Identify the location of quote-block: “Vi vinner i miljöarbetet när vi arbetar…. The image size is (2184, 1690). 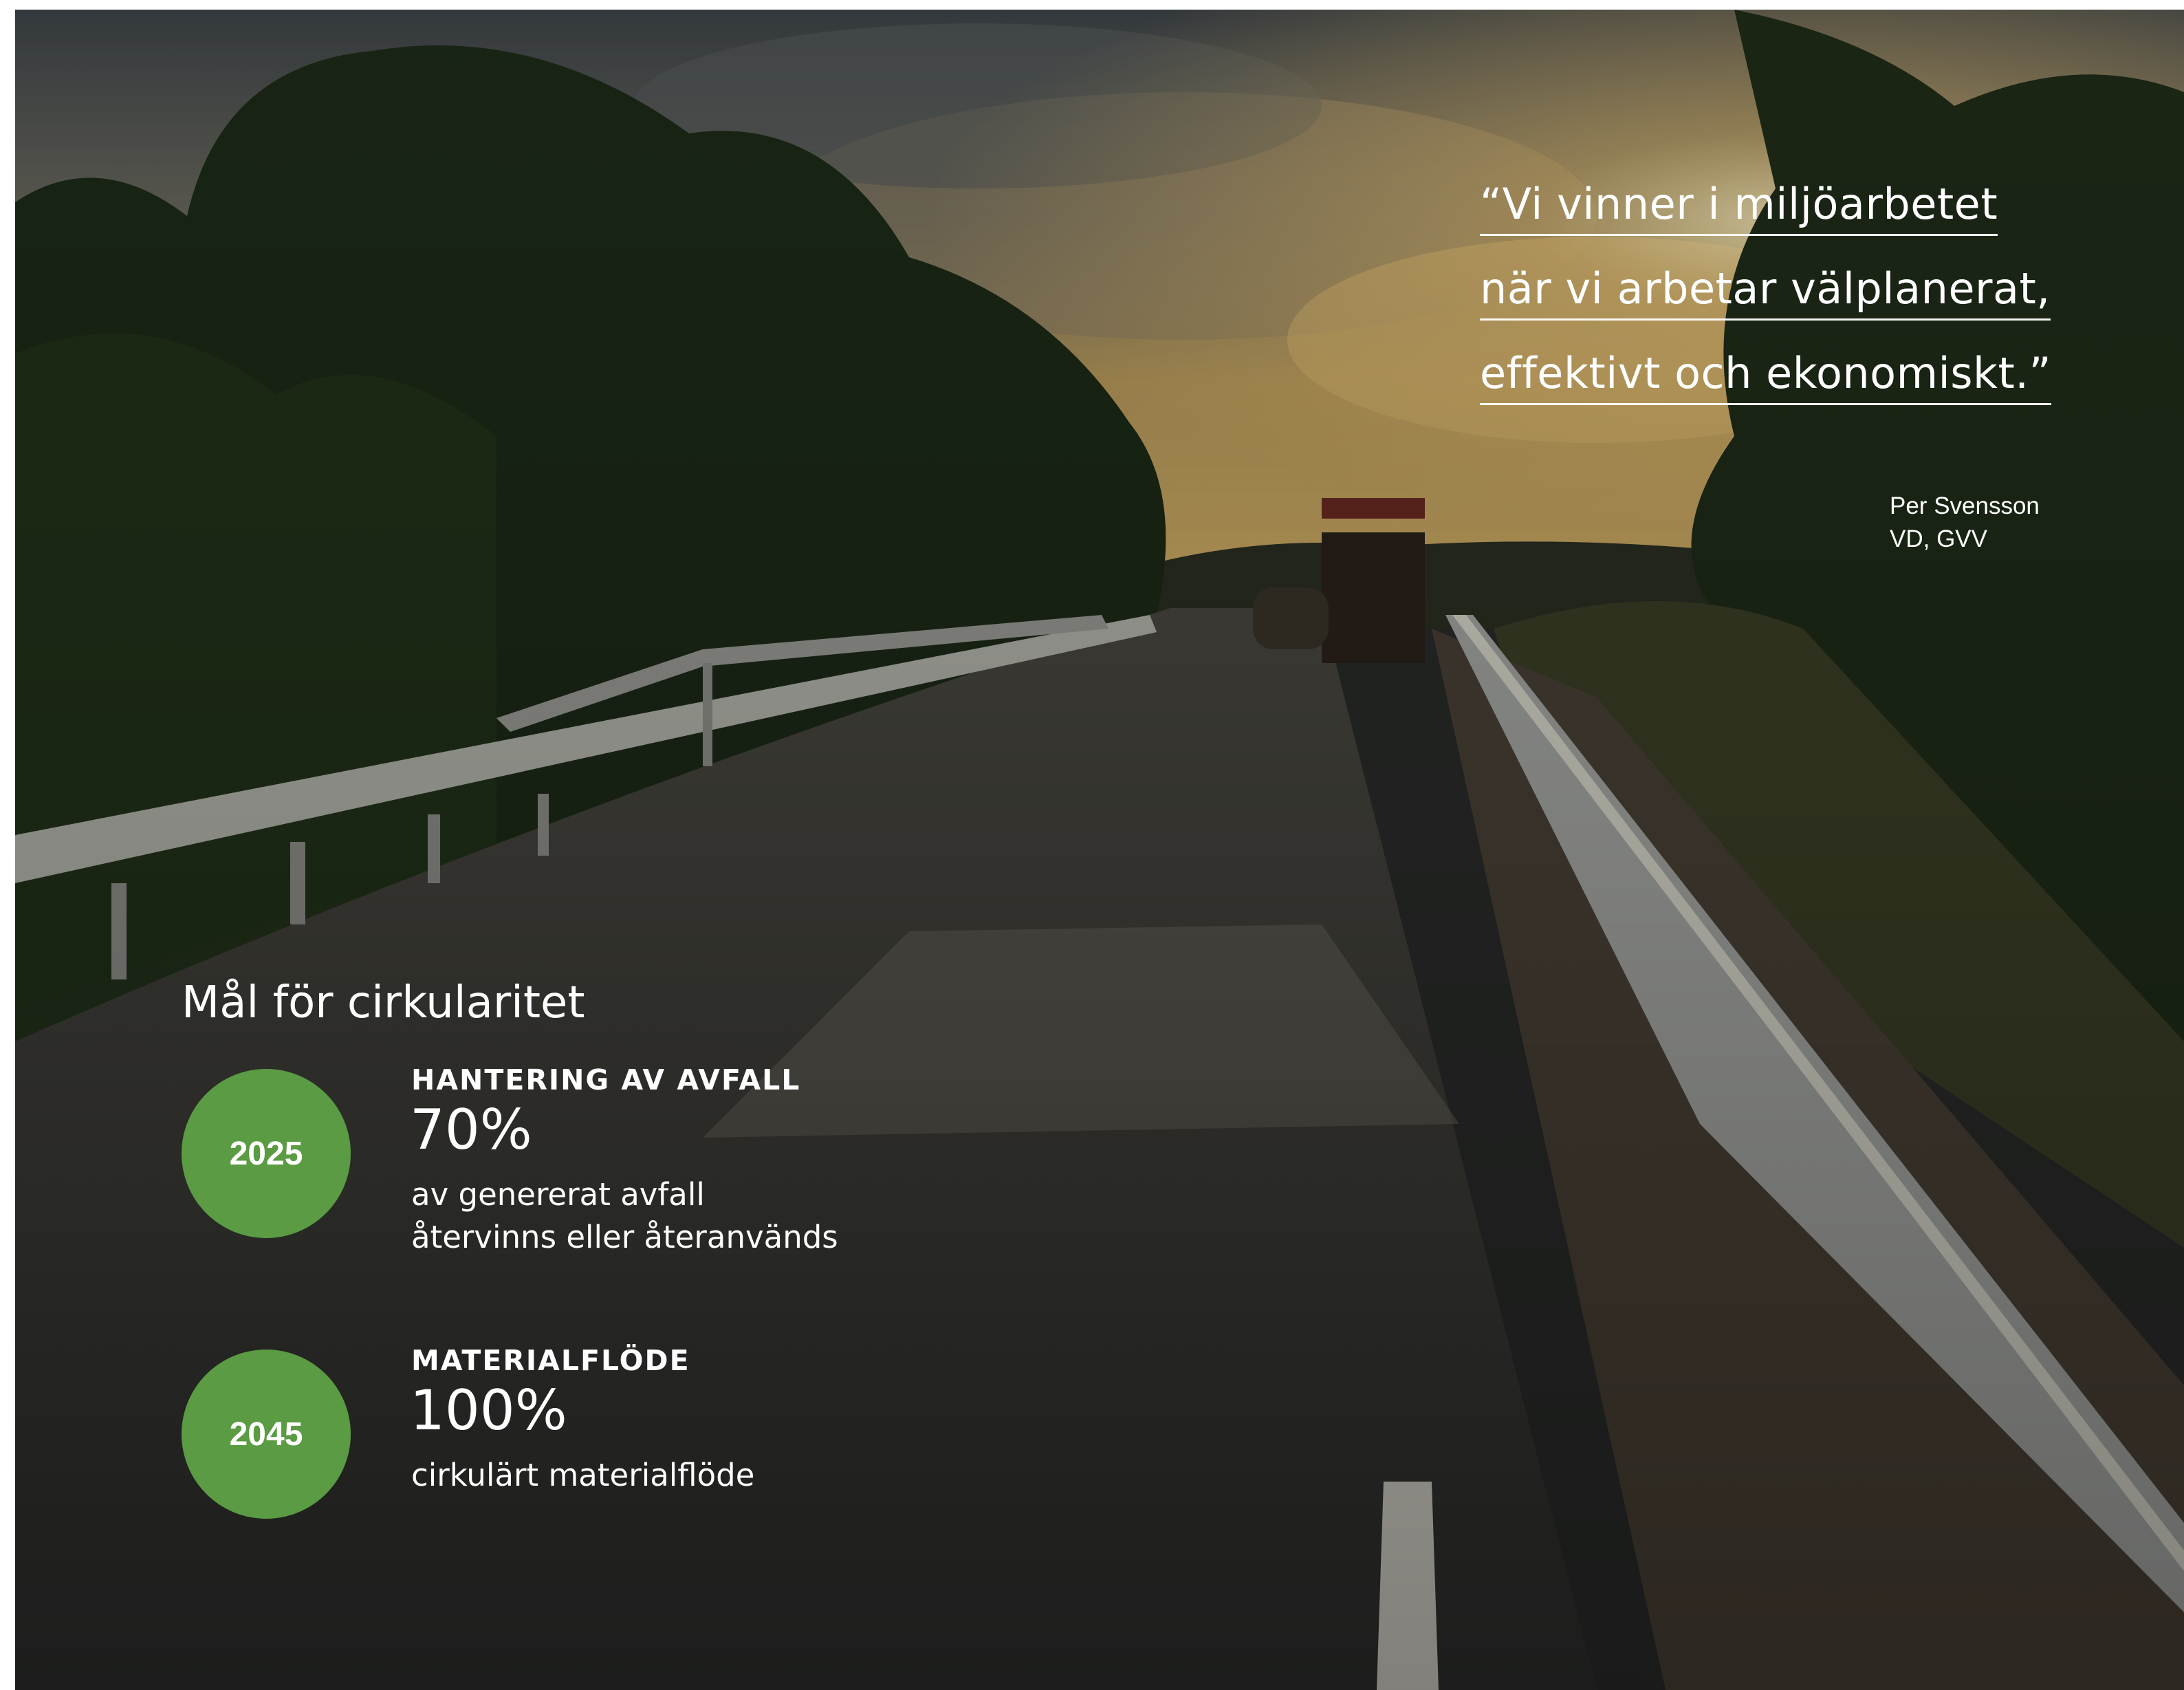
(1789, 308).